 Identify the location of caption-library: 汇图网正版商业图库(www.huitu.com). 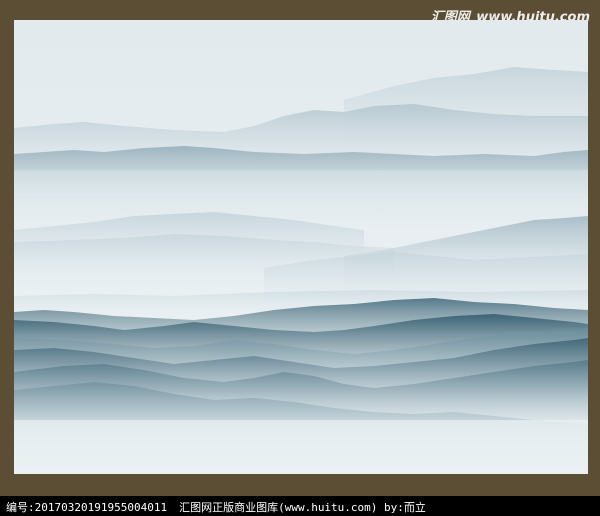
(278, 507).